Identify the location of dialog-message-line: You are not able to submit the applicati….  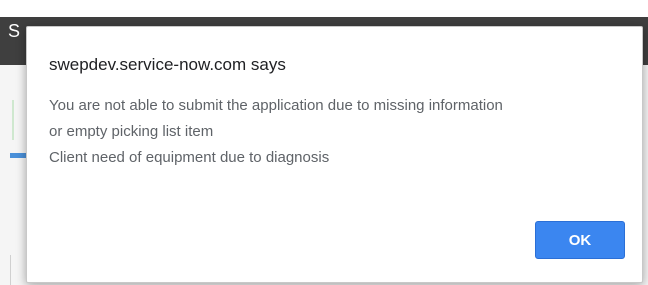
(276, 105).